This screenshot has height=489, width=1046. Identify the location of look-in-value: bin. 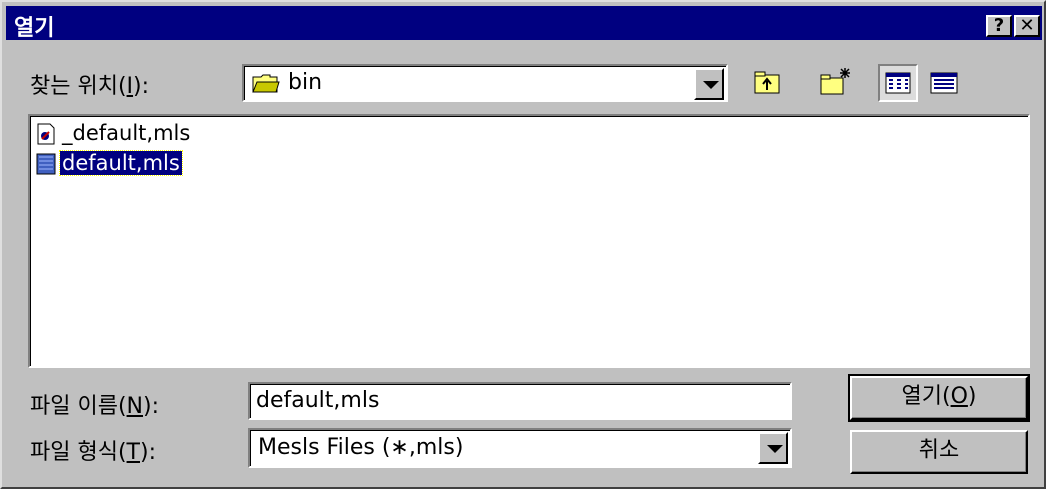
(305, 82).